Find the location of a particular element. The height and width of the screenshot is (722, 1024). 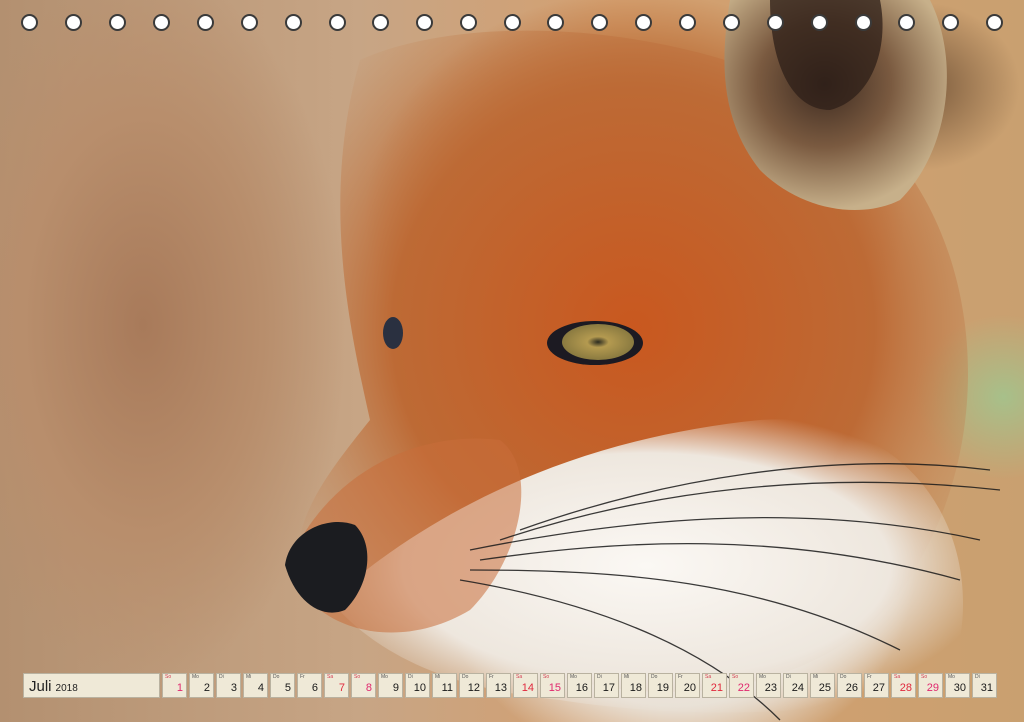

day-cell: Mo 9 is located at coordinates (390, 685).